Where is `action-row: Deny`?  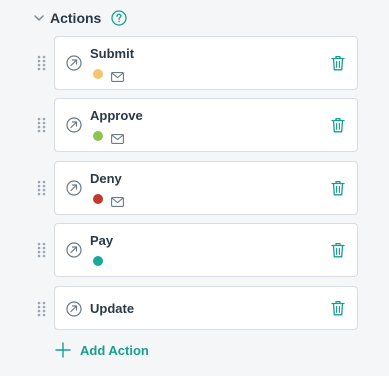
action-row: Deny is located at coordinates (194, 188).